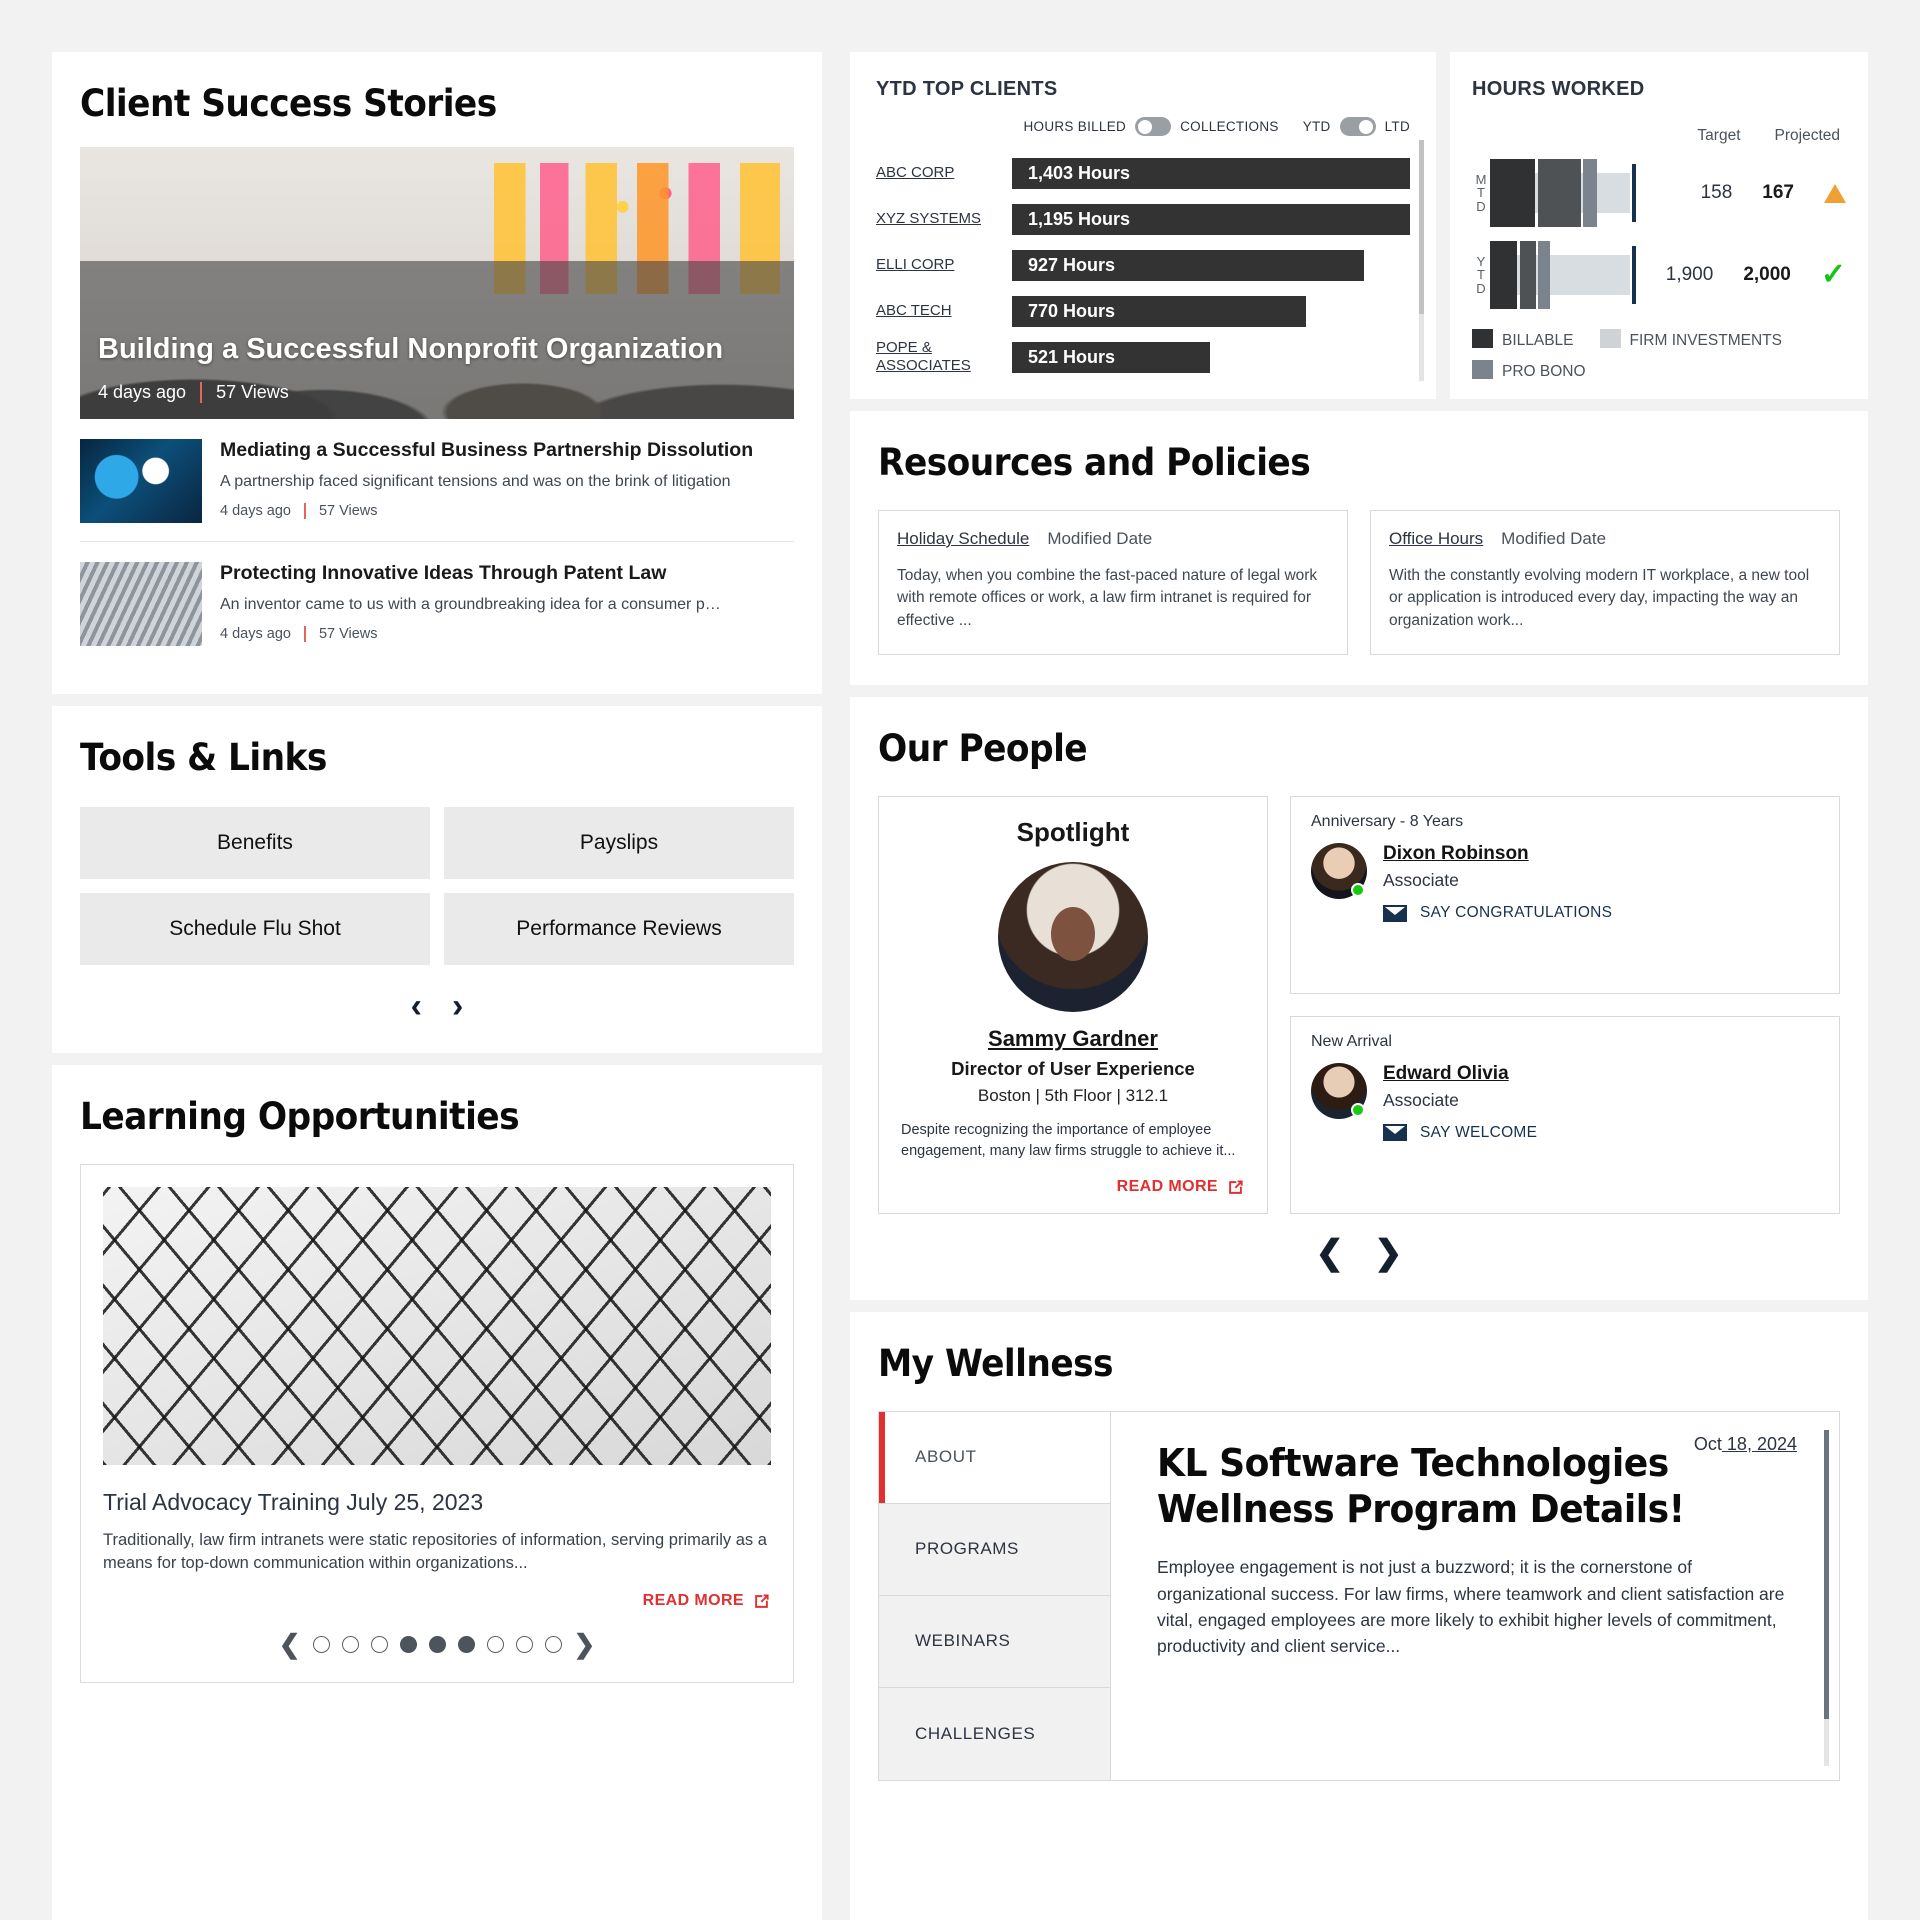  Describe the element at coordinates (994, 1457) in the screenshot. I see `tab-about: ABOUT` at that location.